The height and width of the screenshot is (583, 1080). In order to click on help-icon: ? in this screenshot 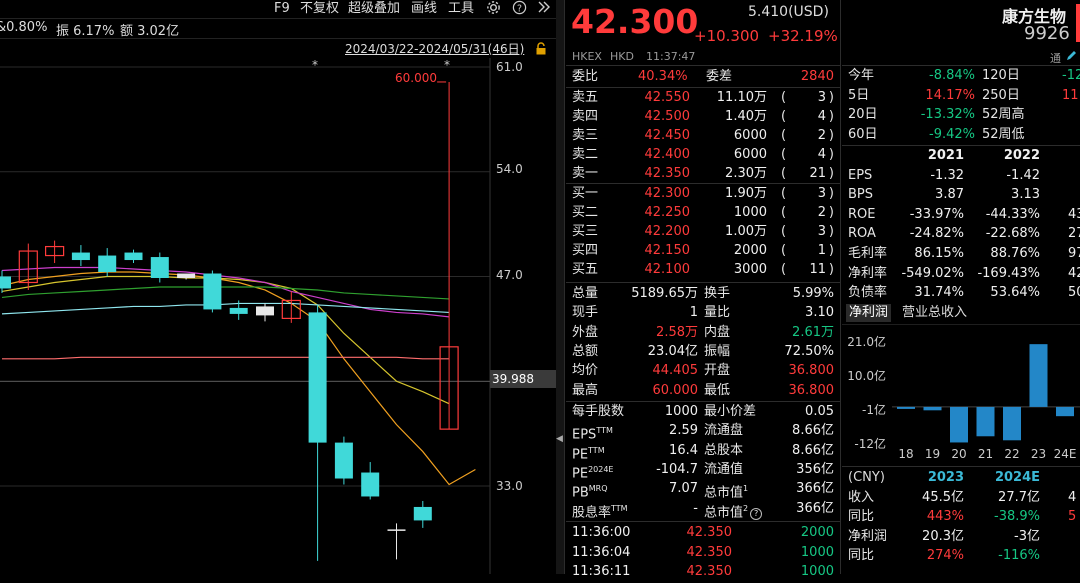, I will do `click(519, 9)`.